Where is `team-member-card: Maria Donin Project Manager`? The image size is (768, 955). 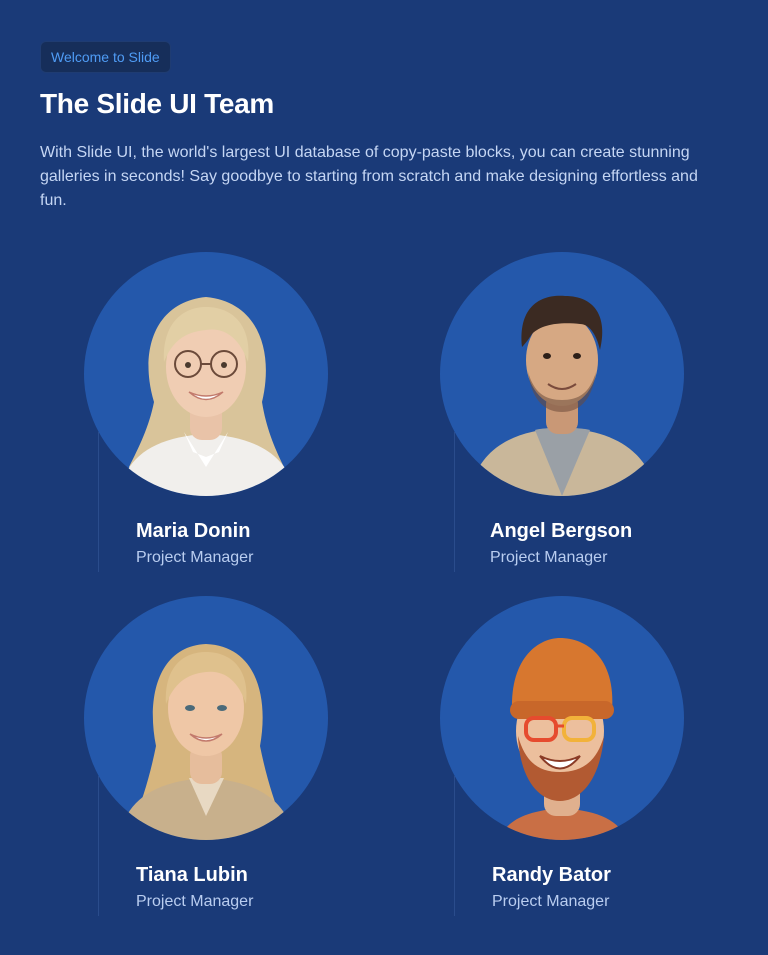
team-member-card: Maria Donin Project Manager is located at coordinates (214, 417).